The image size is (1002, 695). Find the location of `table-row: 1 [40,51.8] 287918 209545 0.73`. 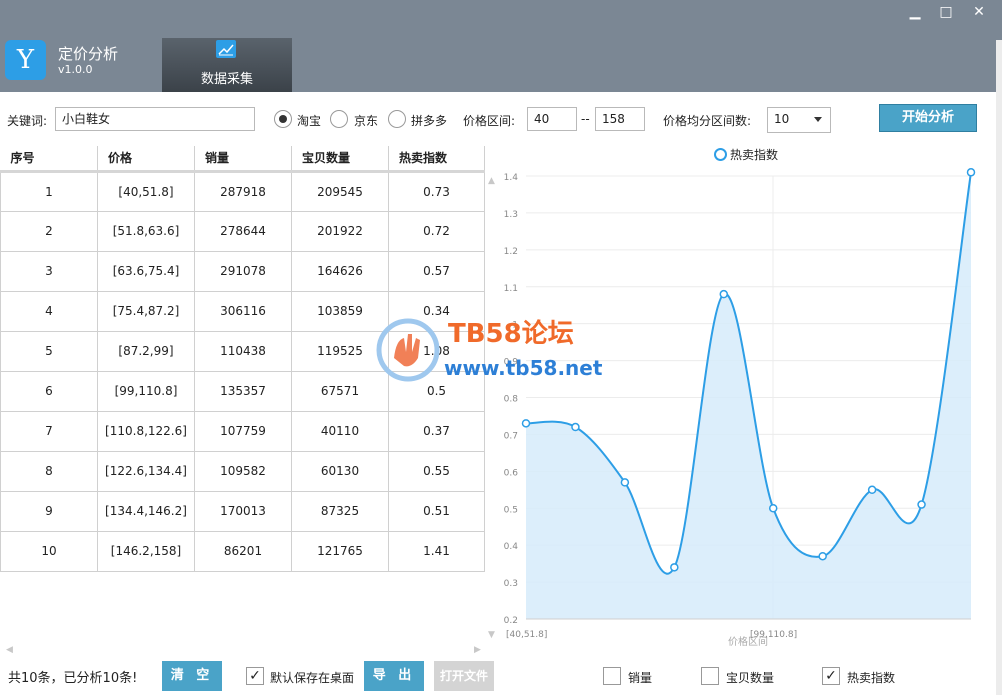

table-row: 1 [40,51.8] 287918 209545 0.73 is located at coordinates (242, 191).